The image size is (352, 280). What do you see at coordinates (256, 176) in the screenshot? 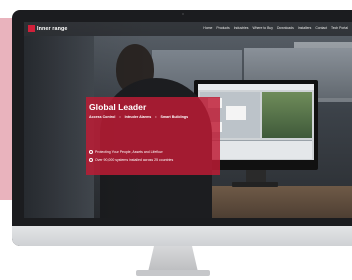
I see `inner-monitor-stand` at bounding box center [256, 176].